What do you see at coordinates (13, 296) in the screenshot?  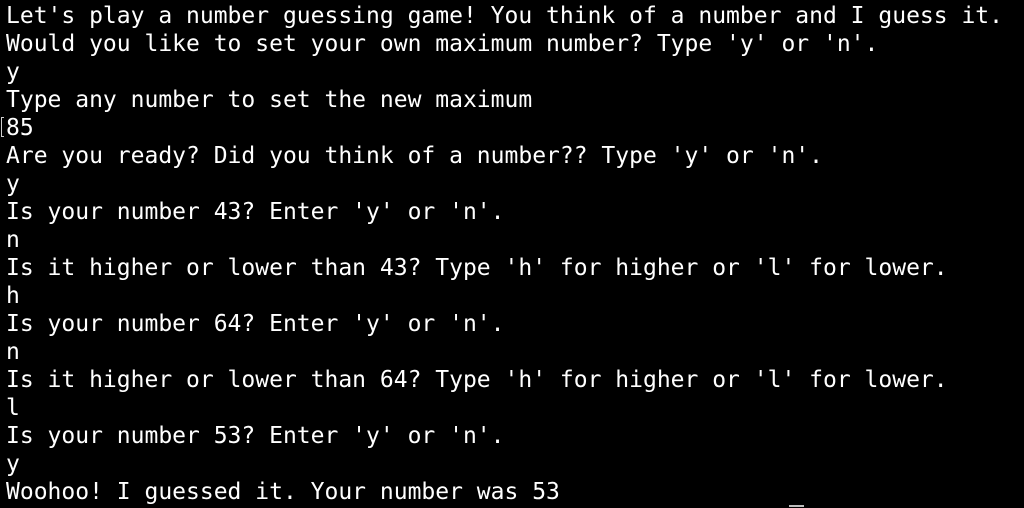 I see `input-line-direction-1-answer: h` at bounding box center [13, 296].